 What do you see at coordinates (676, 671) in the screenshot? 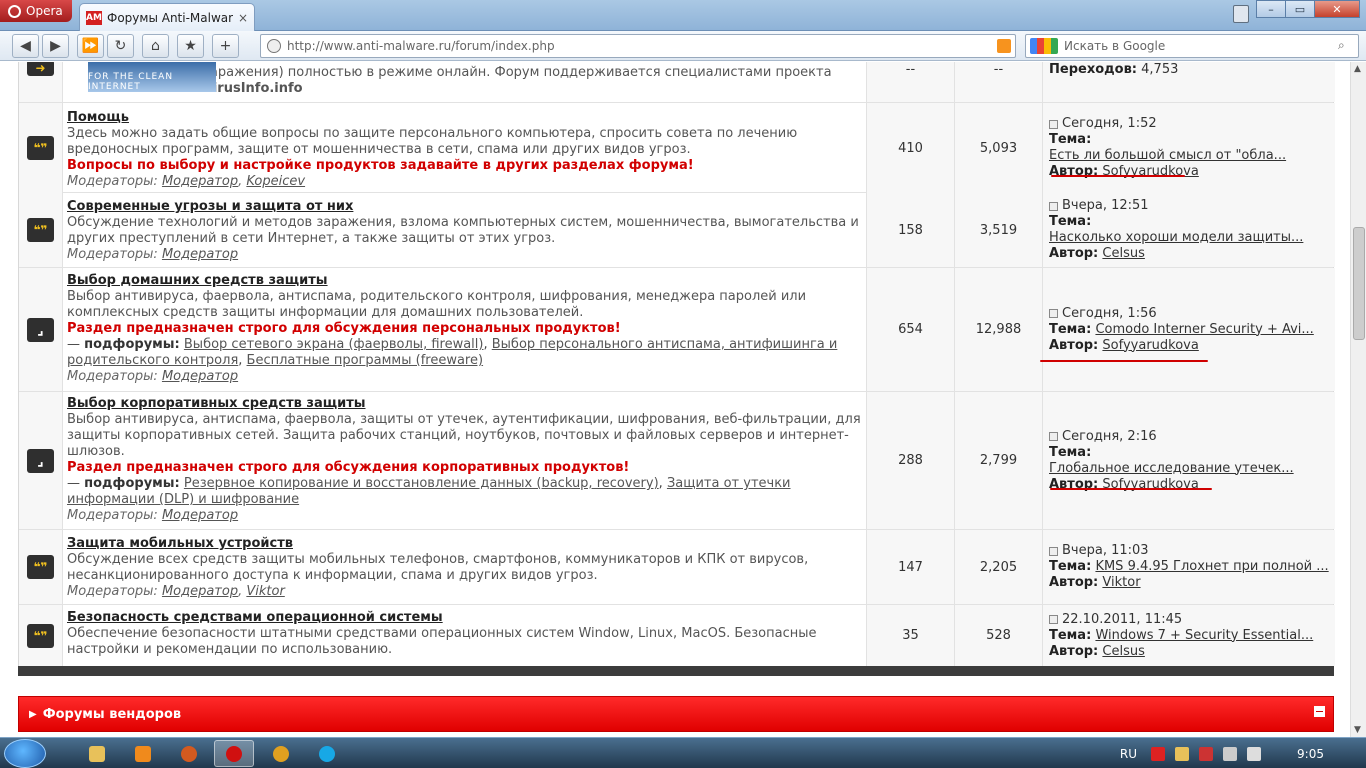
I see `forum-table-footer` at bounding box center [676, 671].